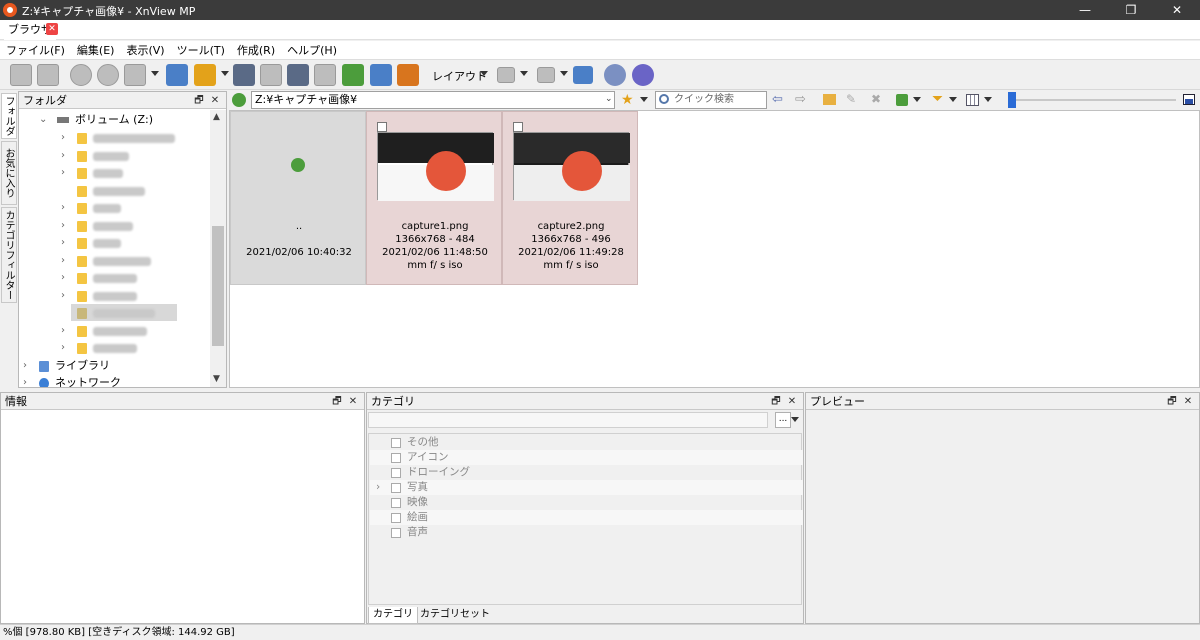 The width and height of the screenshot is (1200, 640). What do you see at coordinates (201, 50) in the screenshot?
I see `menu-tools: ツール(T)` at bounding box center [201, 50].